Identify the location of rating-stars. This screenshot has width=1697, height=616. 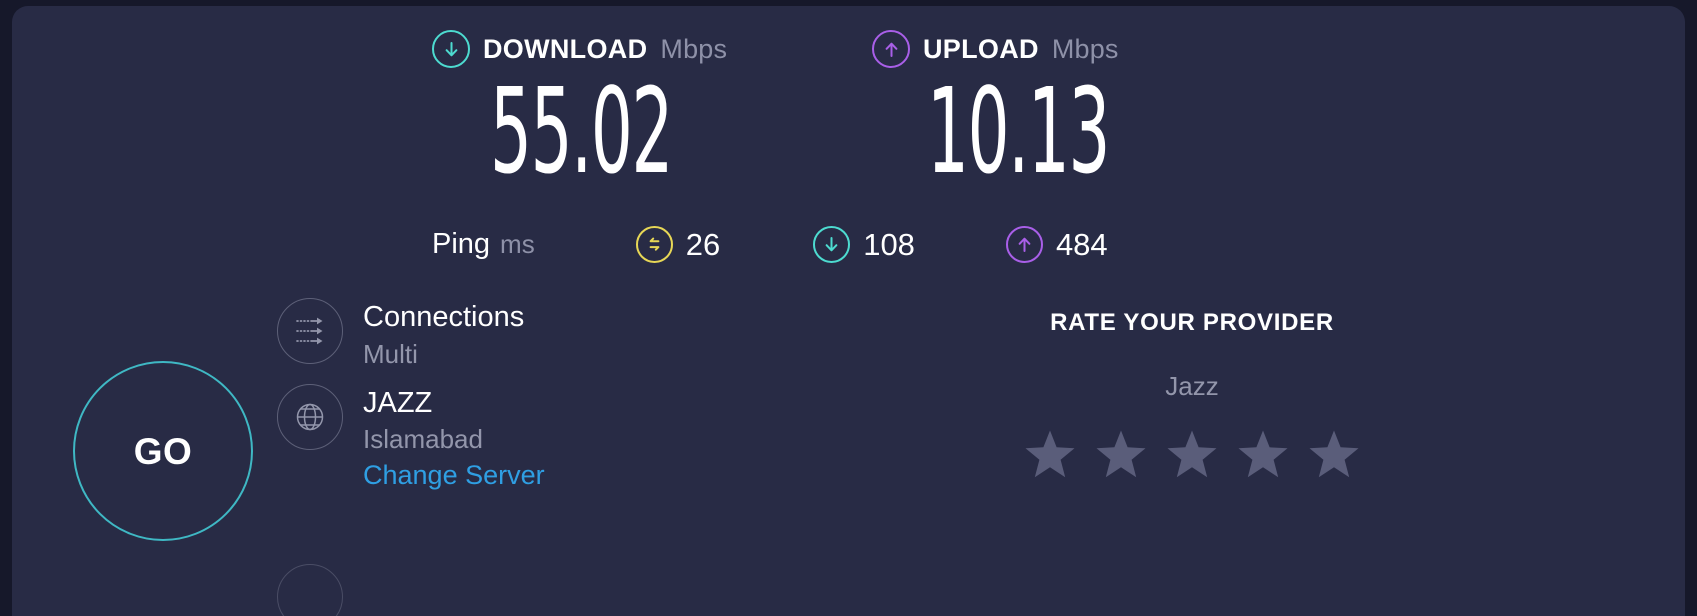
(1192, 456).